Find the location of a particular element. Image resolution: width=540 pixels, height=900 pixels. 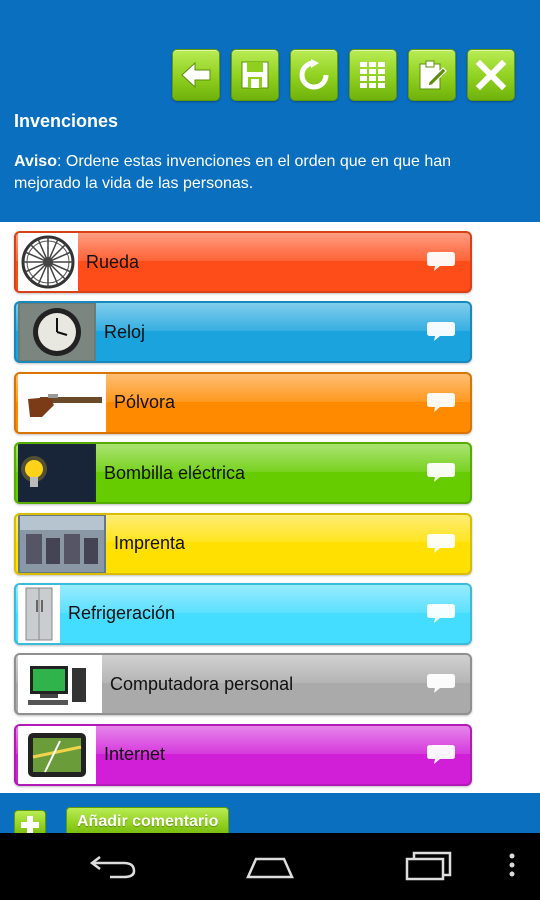

pistol-image is located at coordinates (62, 402).